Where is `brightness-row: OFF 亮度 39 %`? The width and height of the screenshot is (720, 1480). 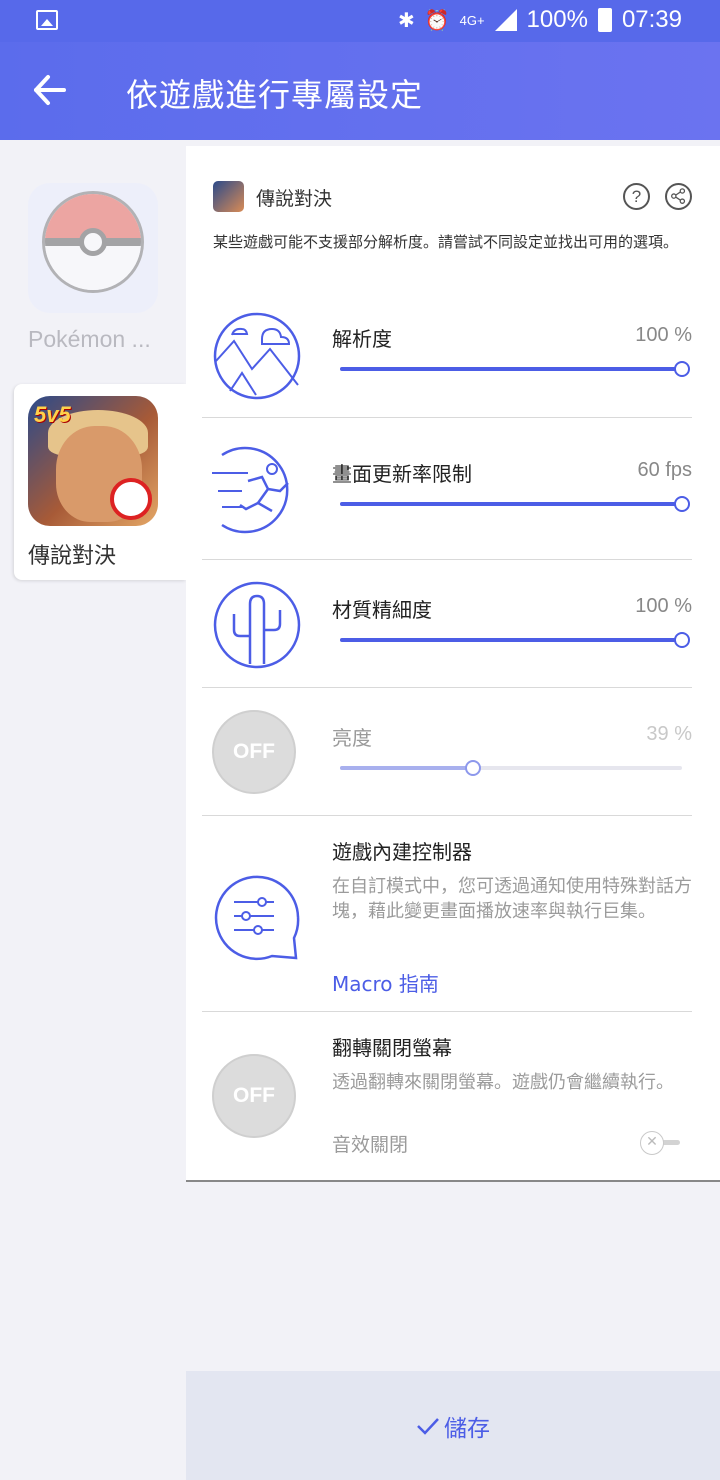
brightness-row: OFF 亮度 39 % is located at coordinates (447, 752).